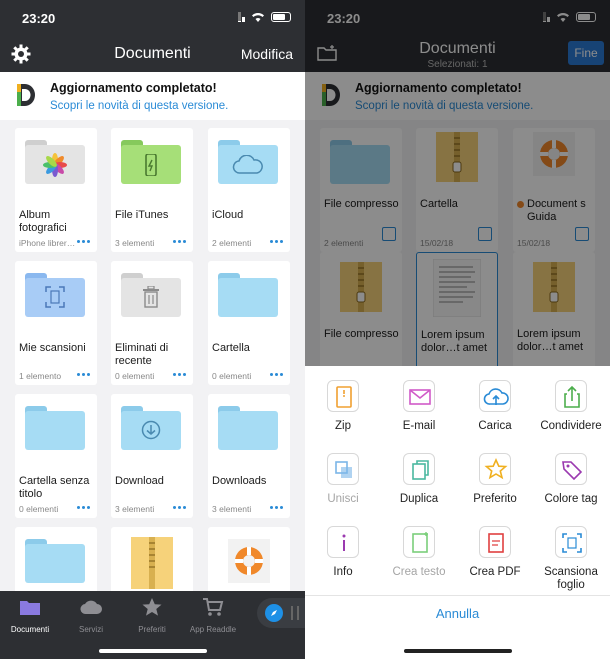 Image resolution: width=610 pixels, height=659 pixels. What do you see at coordinates (213, 607) in the screenshot?
I see `cart-icon` at bounding box center [213, 607].